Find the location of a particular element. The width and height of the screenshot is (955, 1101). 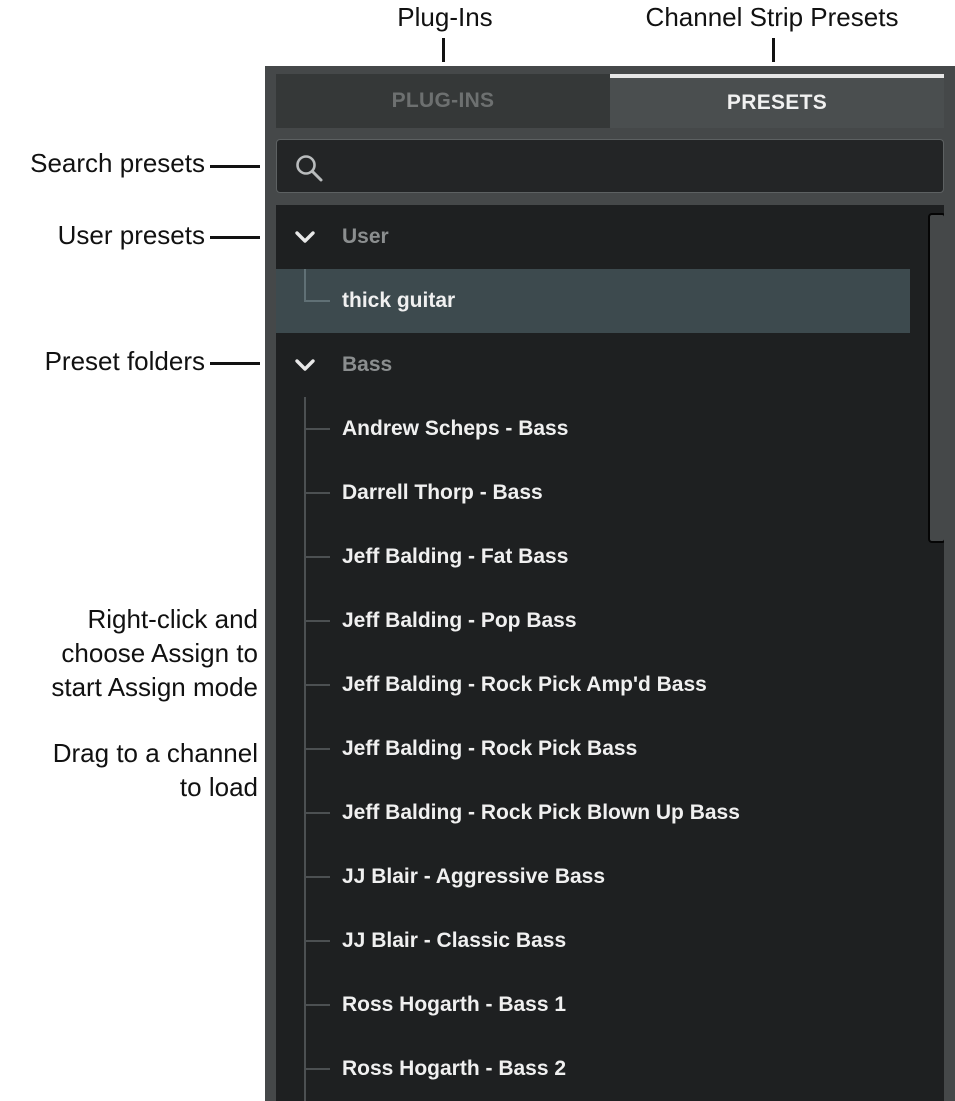

preset-item: Ross Hogarth - Bass 1 is located at coordinates (593, 1005).